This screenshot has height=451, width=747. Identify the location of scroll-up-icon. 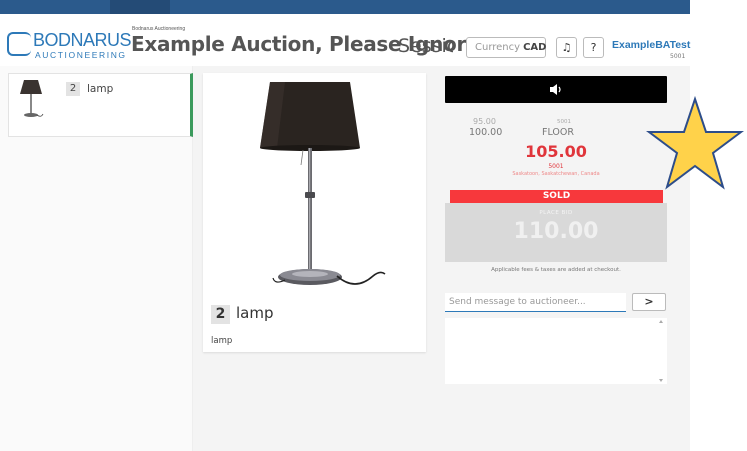
(661, 321).